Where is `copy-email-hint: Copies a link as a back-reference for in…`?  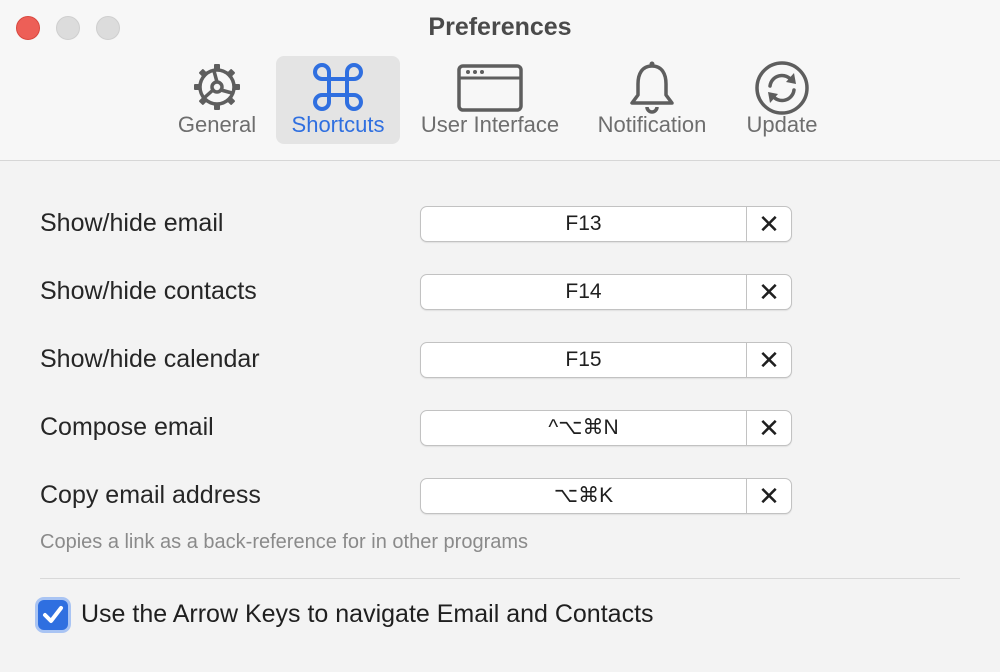
copy-email-hint: Copies a link as a back-reference for in… is located at coordinates (284, 542).